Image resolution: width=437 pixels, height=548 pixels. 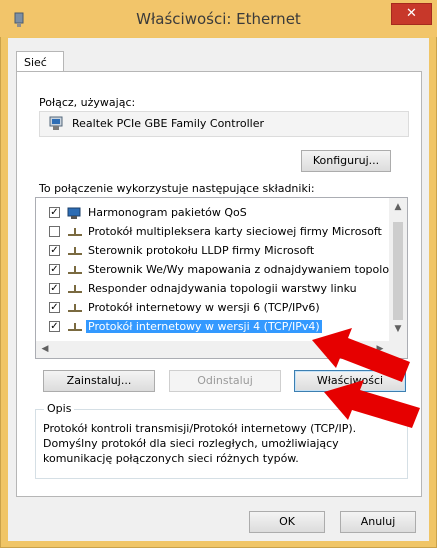 What do you see at coordinates (372, 404) in the screenshot?
I see `arrow-to-properties-icon` at bounding box center [372, 404].